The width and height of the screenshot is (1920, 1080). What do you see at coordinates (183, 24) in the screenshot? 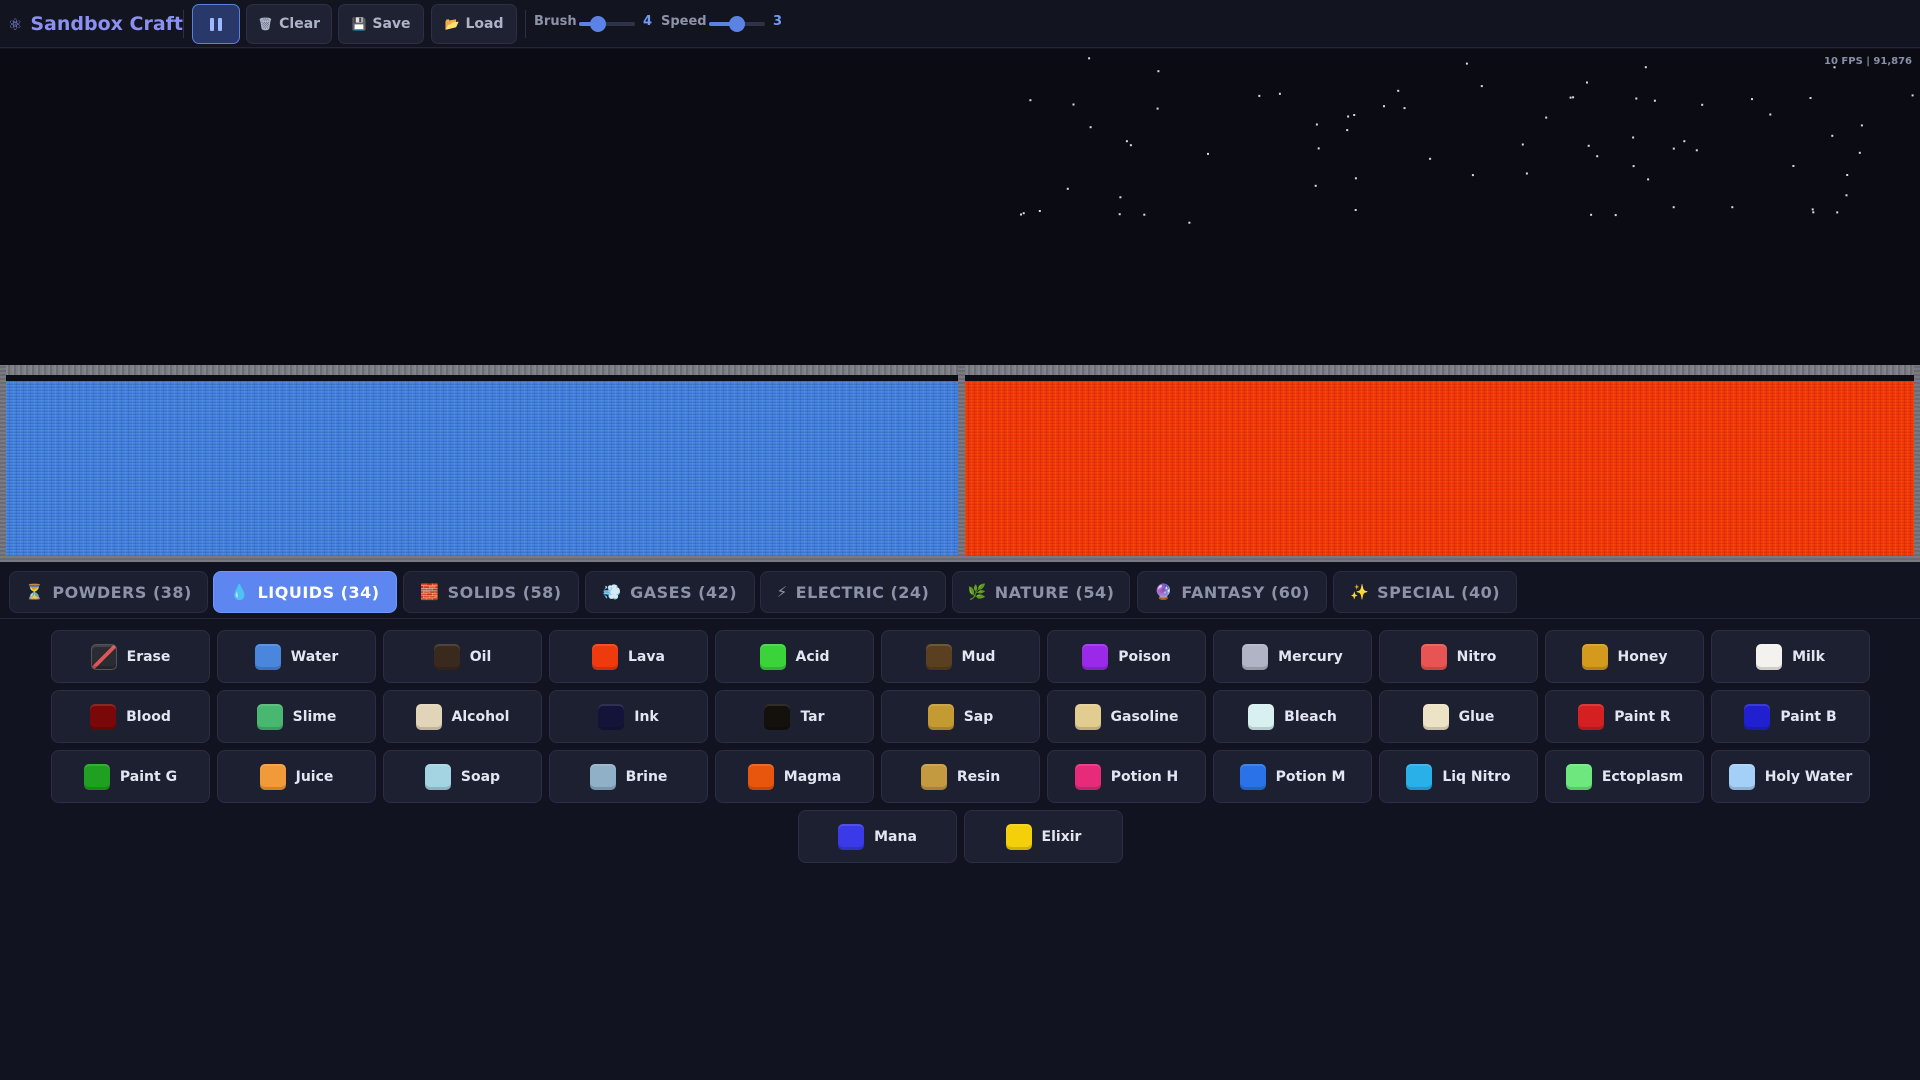
I see `toolbar-divider` at bounding box center [183, 24].